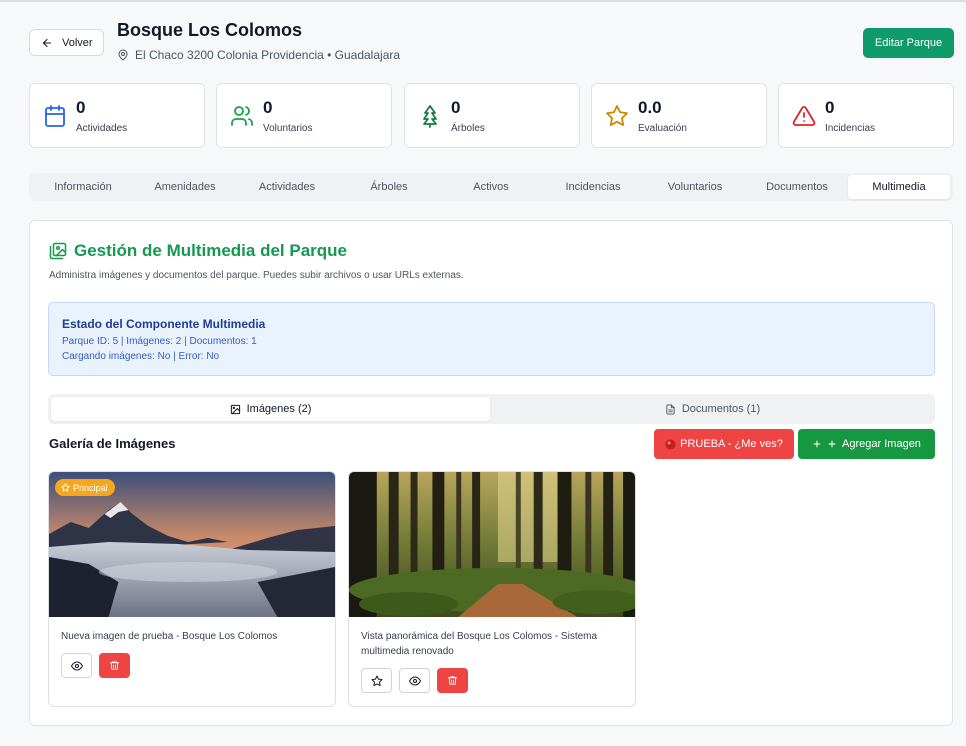 The image size is (966, 746). Describe the element at coordinates (492, 544) in the screenshot. I see `forest-photo` at that location.